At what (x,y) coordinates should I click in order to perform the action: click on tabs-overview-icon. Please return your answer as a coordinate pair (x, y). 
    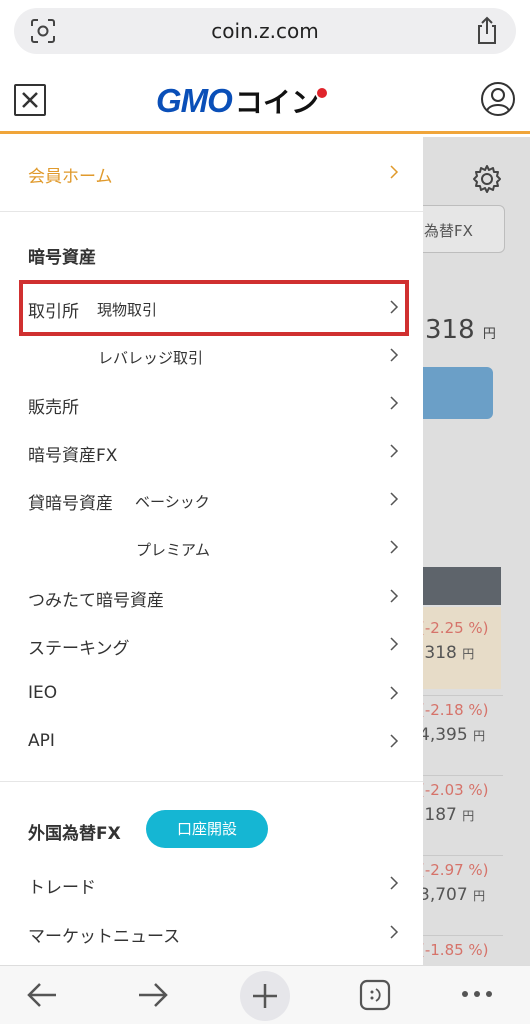
    Looking at the image, I should click on (375, 995).